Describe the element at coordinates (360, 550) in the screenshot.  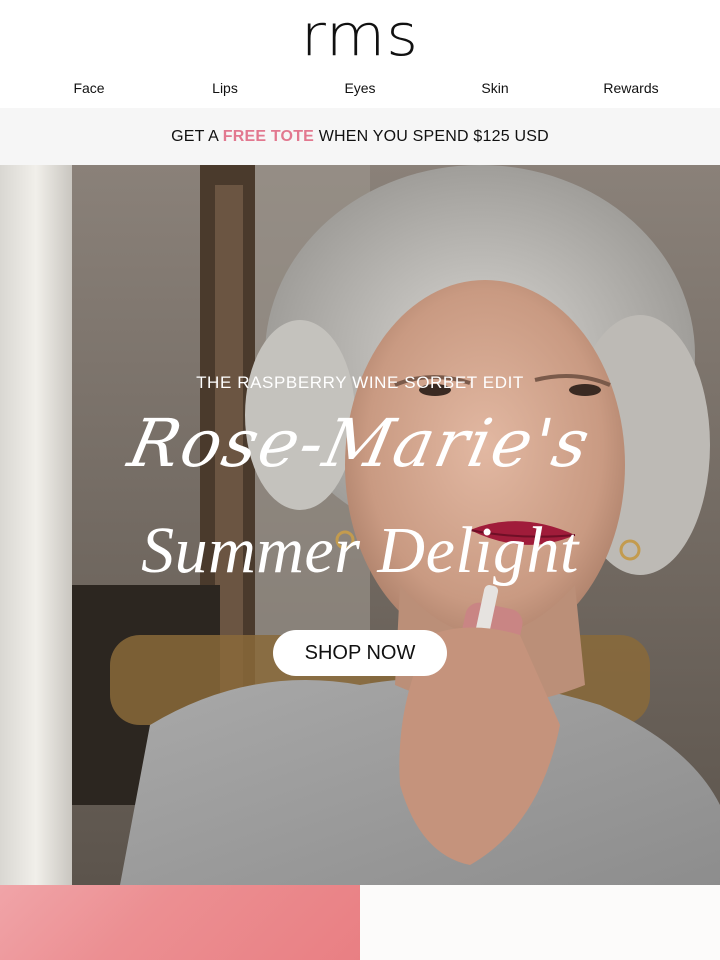
I see `hero-serif-title: Summer Delight` at that location.